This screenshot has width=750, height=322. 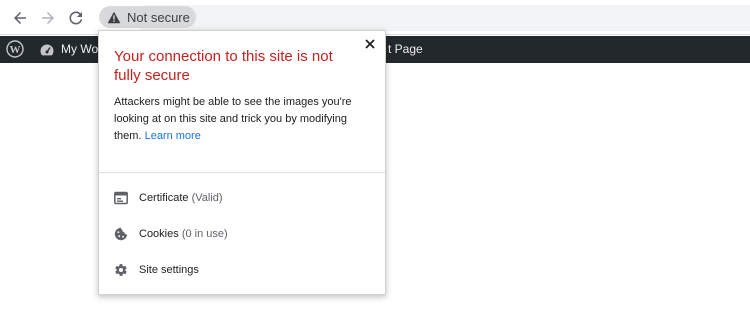 I want to click on certificate-icon, so click(x=121, y=198).